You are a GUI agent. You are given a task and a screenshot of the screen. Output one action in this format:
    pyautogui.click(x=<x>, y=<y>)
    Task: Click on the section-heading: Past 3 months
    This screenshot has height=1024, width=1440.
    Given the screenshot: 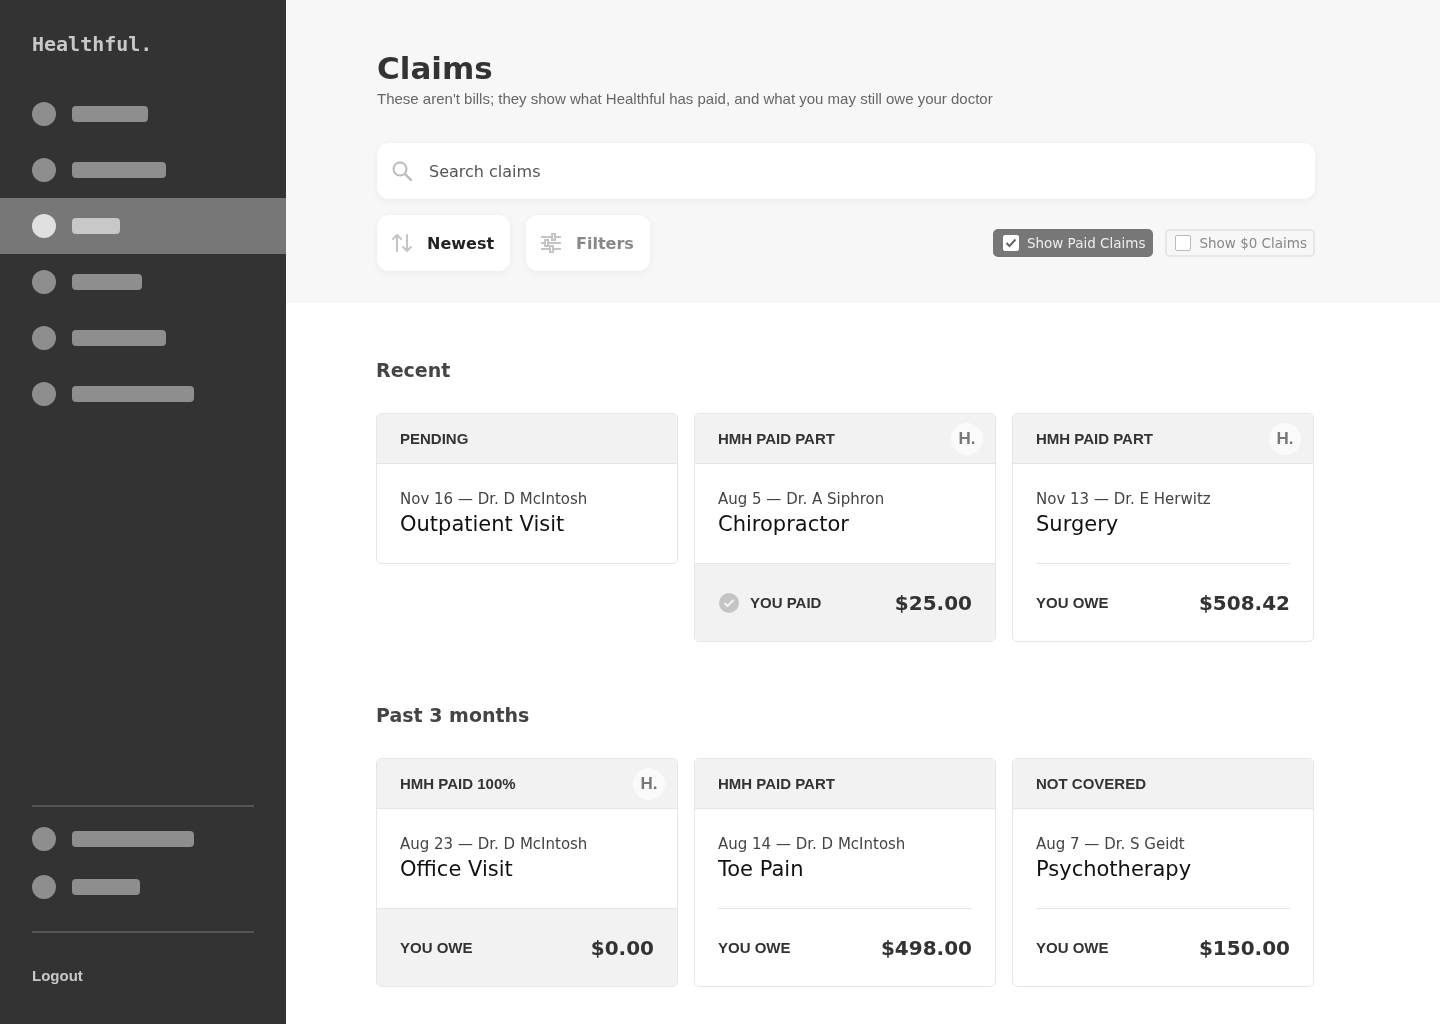 What is the action you would take?
    pyautogui.click(x=453, y=715)
    